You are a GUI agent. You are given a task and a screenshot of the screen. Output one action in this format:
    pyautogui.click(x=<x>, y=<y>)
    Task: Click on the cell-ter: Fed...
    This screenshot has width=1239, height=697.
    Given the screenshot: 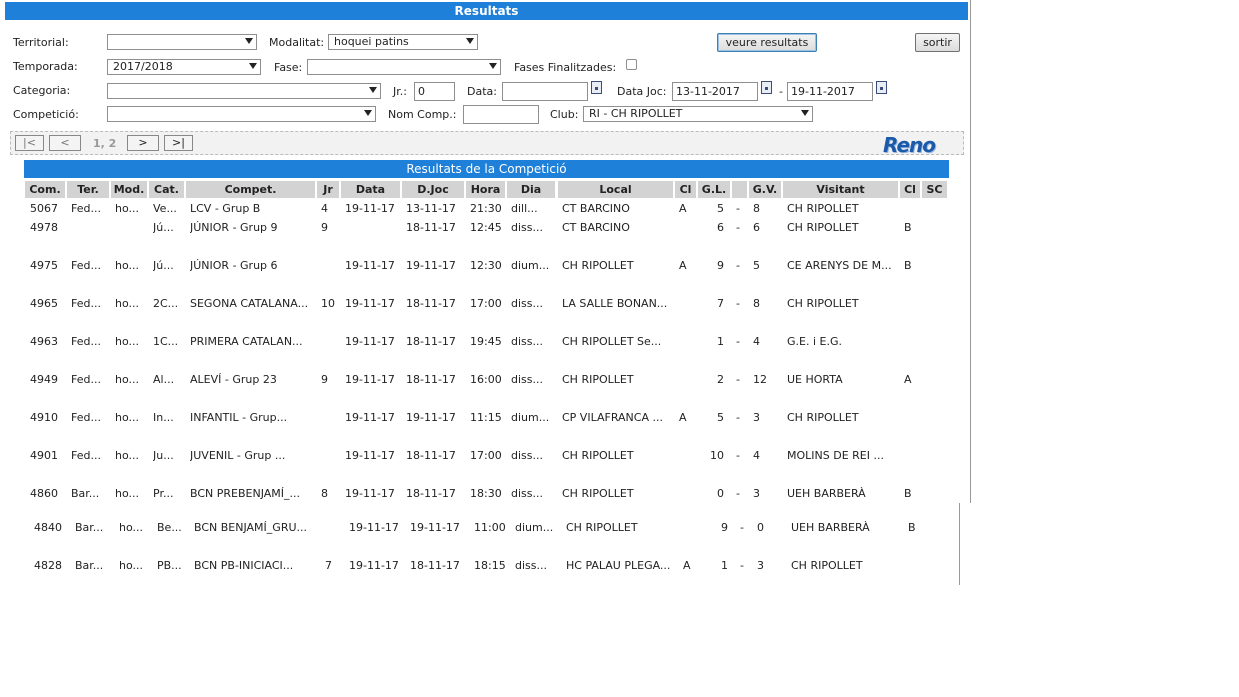 What is the action you would take?
    pyautogui.click(x=86, y=417)
    